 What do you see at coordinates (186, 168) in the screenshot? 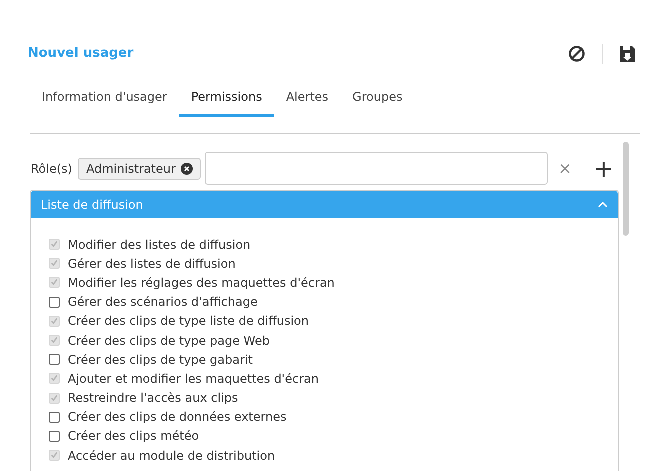
I see `remove-icon` at bounding box center [186, 168].